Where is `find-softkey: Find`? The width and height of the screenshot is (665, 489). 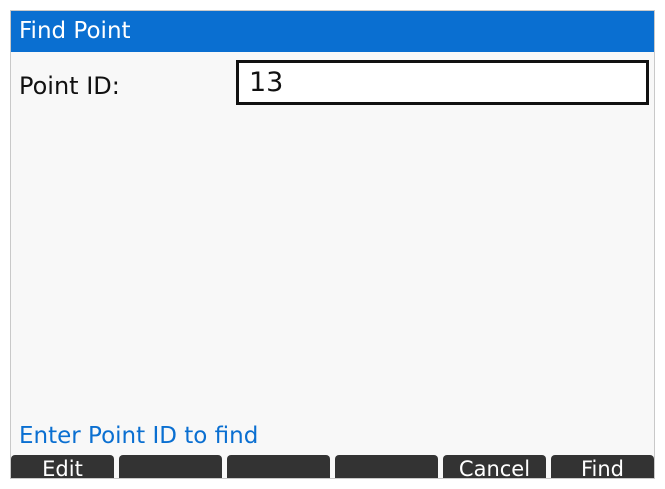
find-softkey: Find is located at coordinates (602, 466).